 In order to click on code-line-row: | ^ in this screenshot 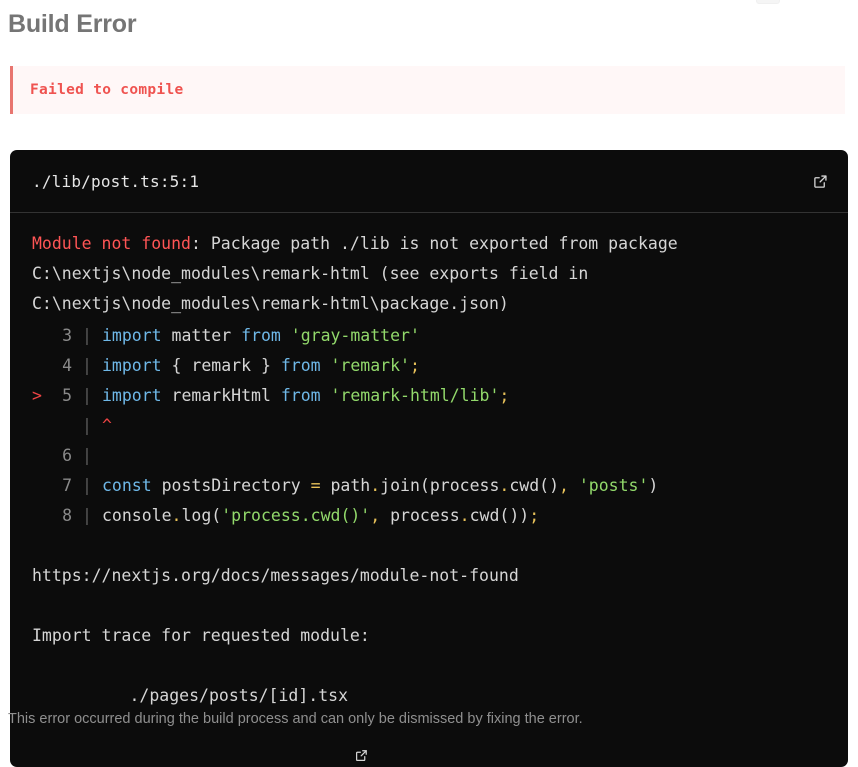, I will do `click(429, 426)`.